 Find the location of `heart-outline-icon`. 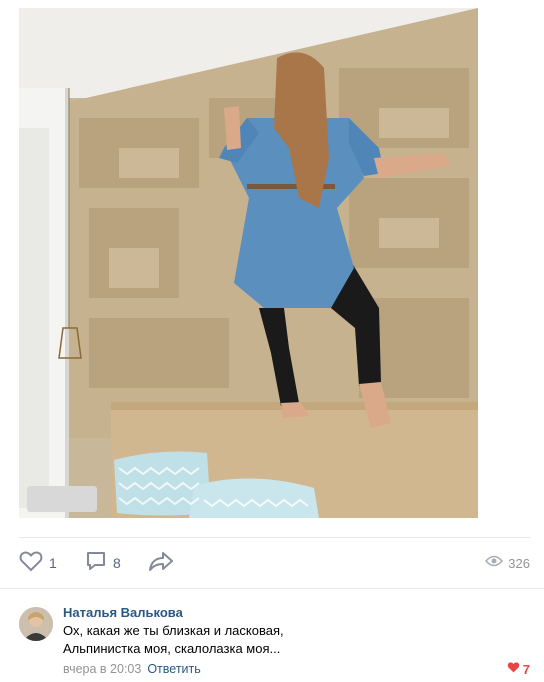

heart-outline-icon is located at coordinates (31, 563).